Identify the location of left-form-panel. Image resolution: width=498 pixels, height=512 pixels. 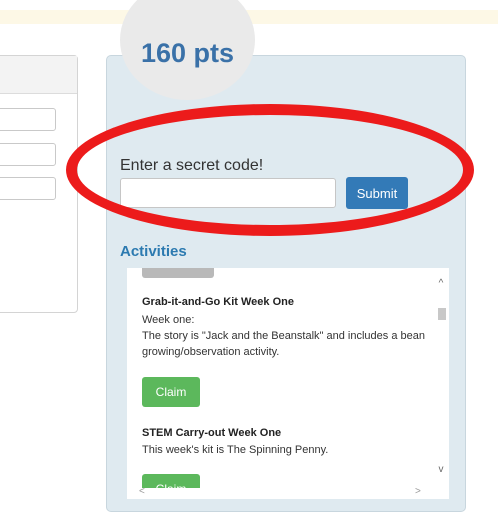
(39, 184).